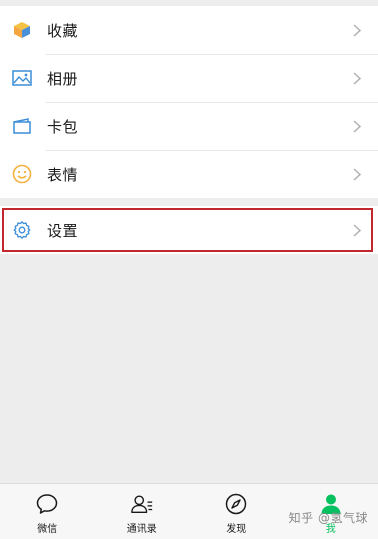  What do you see at coordinates (236, 504) in the screenshot?
I see `compass-icon` at bounding box center [236, 504].